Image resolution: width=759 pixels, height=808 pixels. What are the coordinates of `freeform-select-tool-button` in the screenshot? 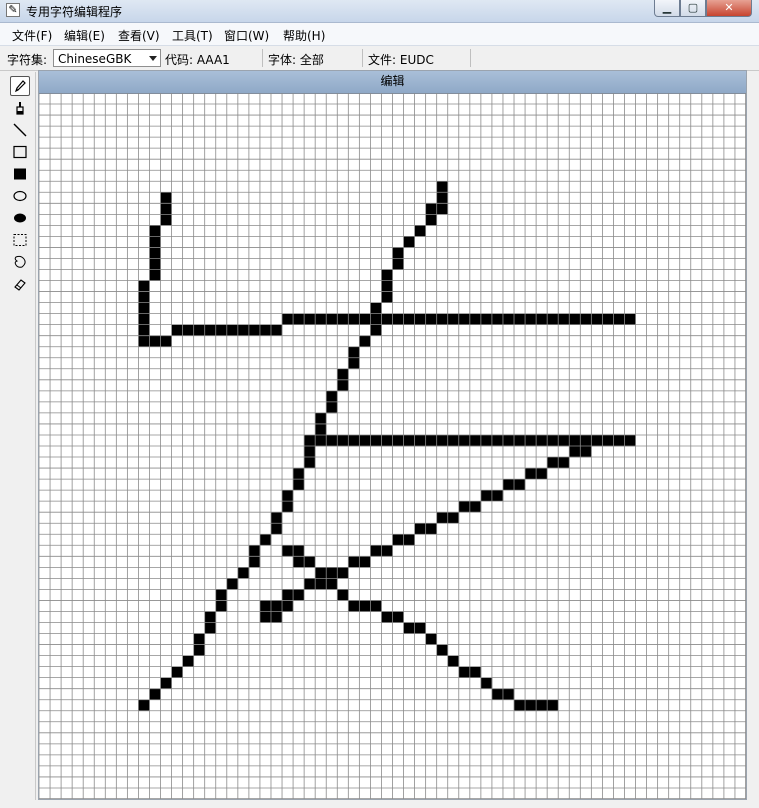 It's located at (20, 262).